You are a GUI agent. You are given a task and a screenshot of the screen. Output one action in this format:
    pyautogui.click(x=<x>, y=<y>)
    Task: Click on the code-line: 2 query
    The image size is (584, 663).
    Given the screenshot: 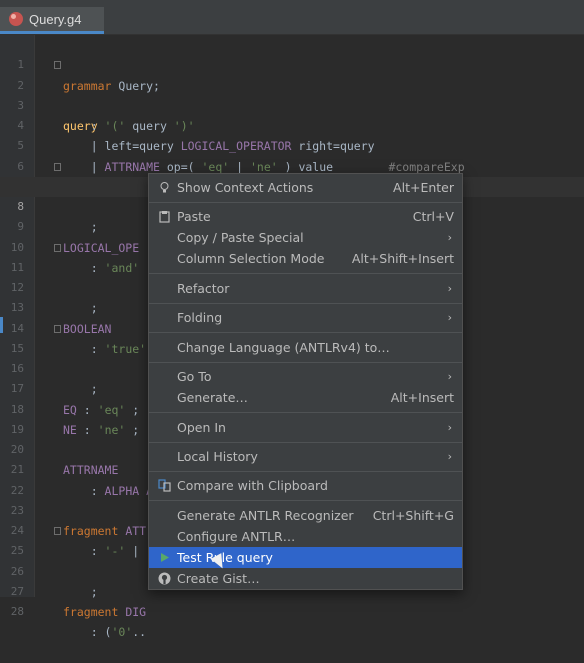 What is the action you would take?
    pyautogui.click(x=292, y=94)
    